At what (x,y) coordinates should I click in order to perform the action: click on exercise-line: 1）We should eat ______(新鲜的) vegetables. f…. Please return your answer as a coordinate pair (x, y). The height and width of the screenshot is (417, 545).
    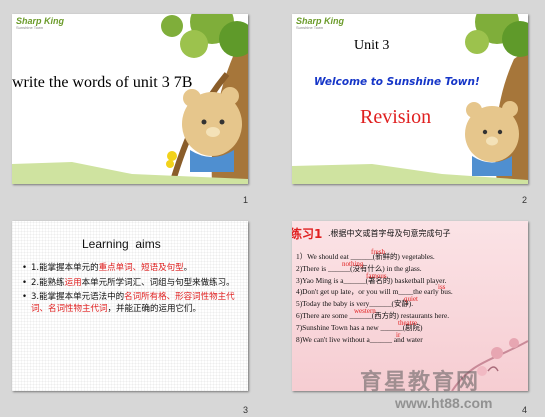
    Looking at the image, I should click on (411, 255).